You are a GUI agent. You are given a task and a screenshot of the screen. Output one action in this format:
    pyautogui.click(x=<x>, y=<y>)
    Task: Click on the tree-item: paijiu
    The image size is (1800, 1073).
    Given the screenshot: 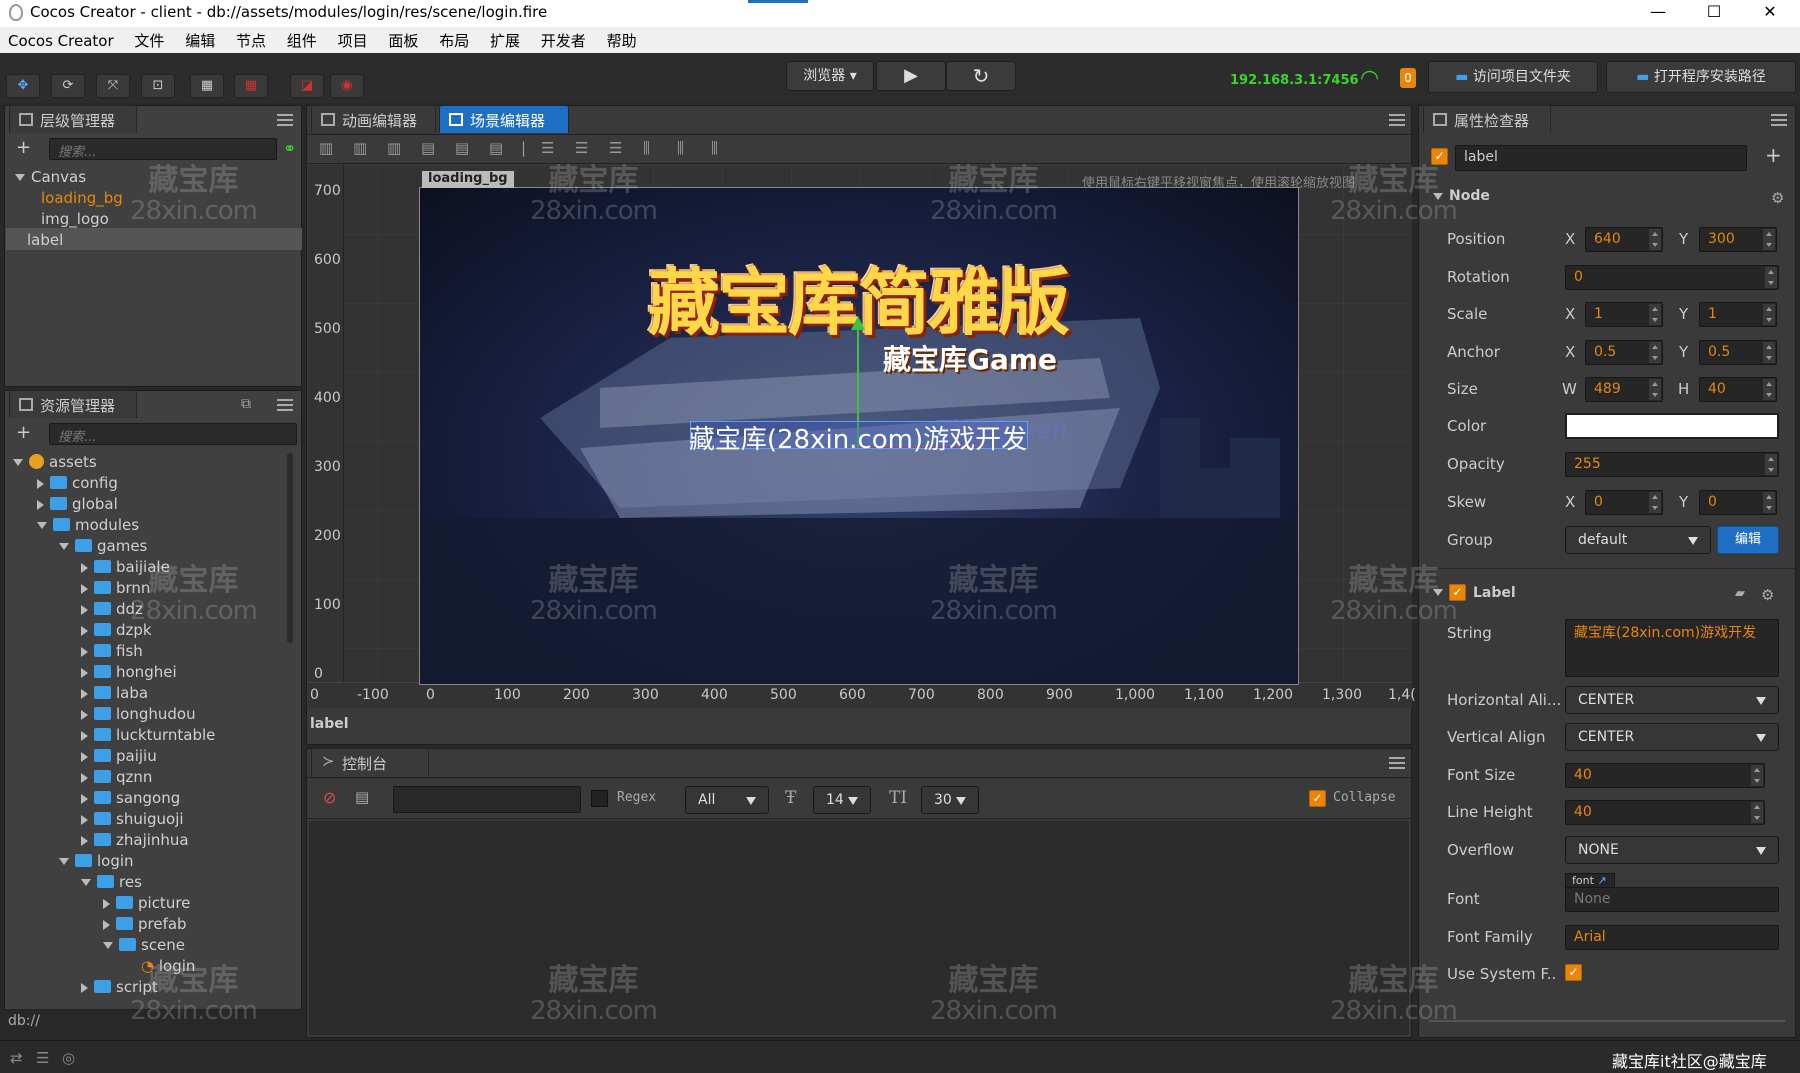 What is the action you would take?
    pyautogui.click(x=119, y=756)
    